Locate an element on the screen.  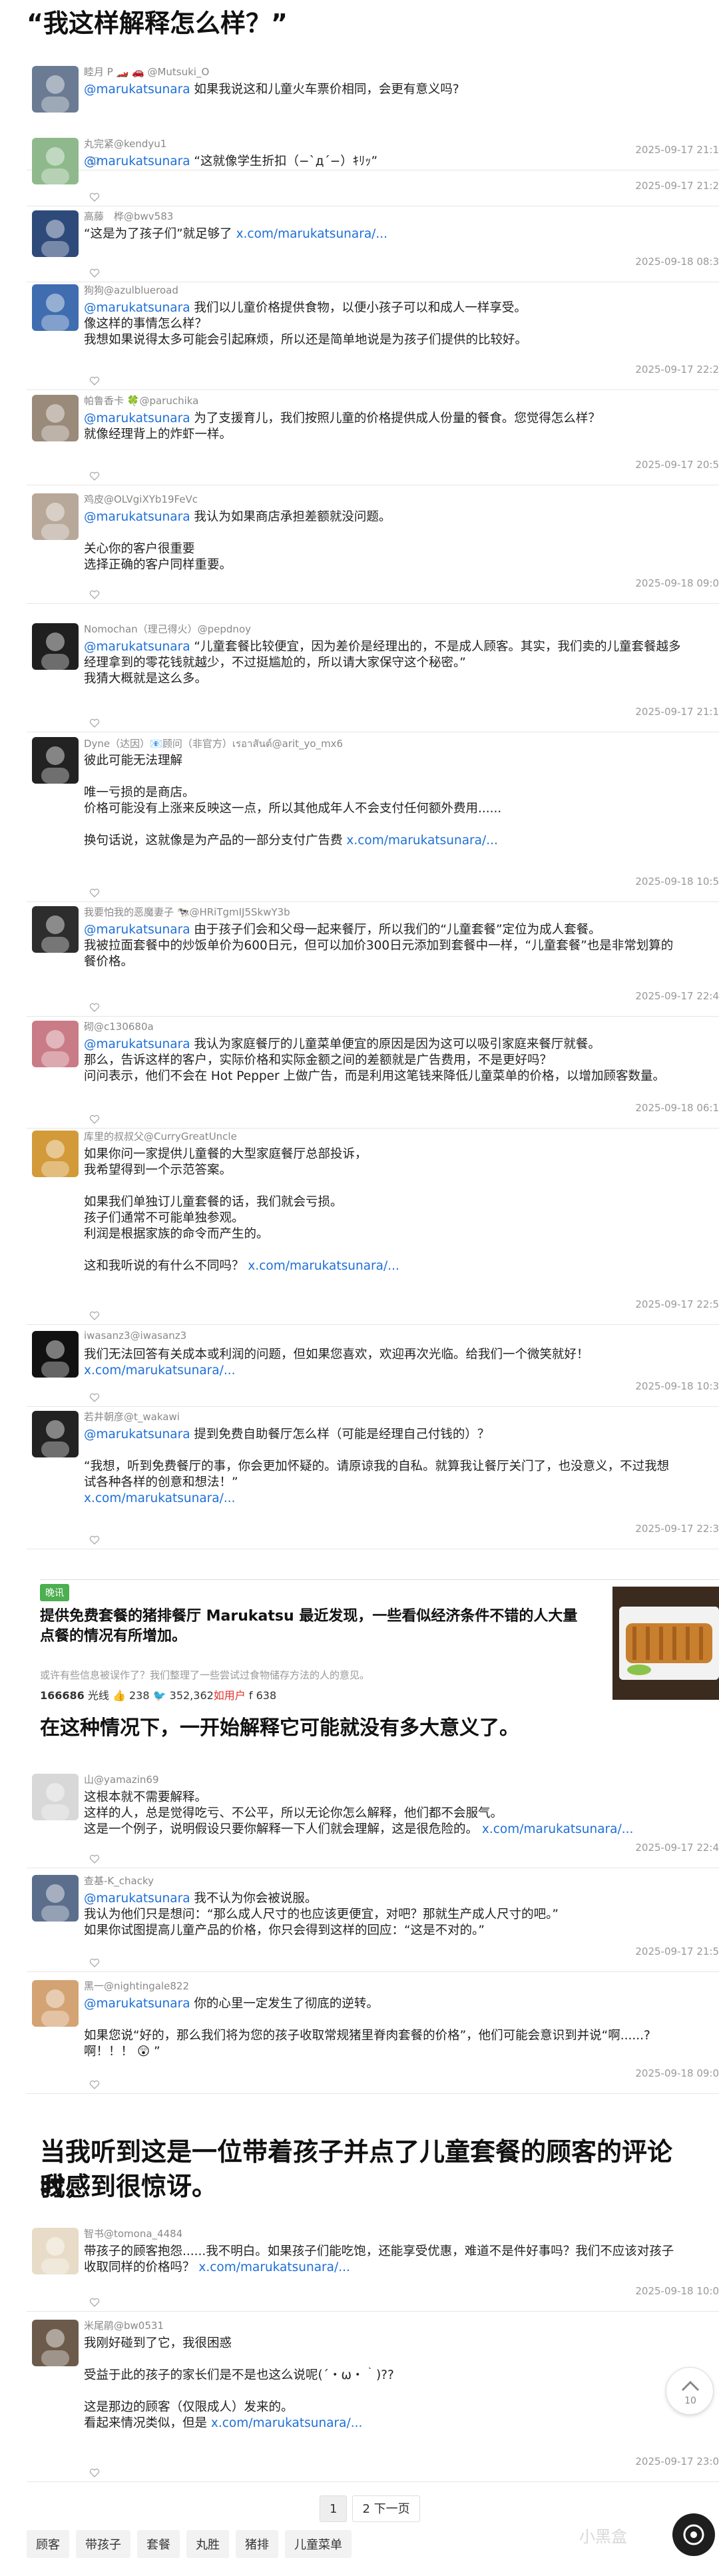
tweet-text: 我猜大概就是这么多。 is located at coordinates (146, 679).